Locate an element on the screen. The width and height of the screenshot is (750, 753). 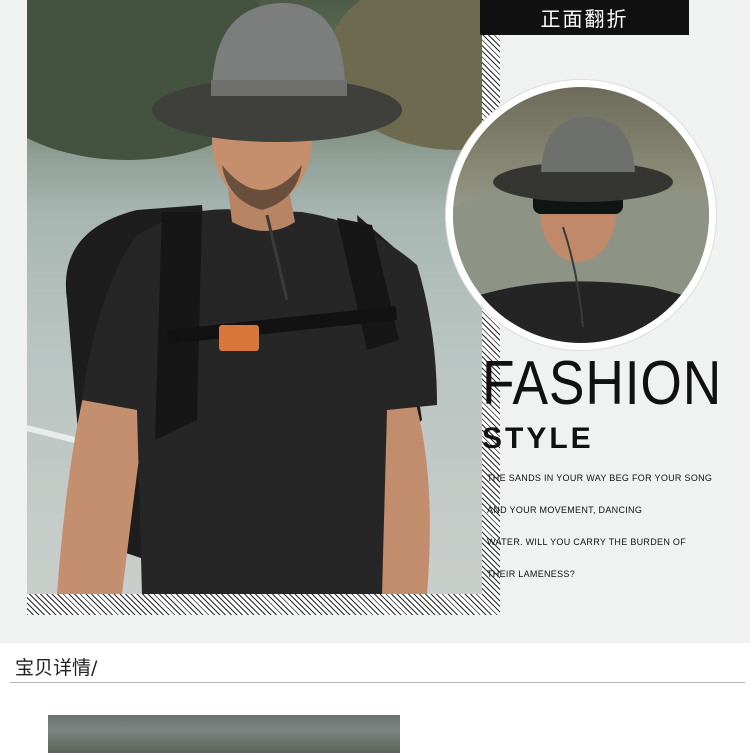
fashion-headline: FASHION is located at coordinates (602, 383).